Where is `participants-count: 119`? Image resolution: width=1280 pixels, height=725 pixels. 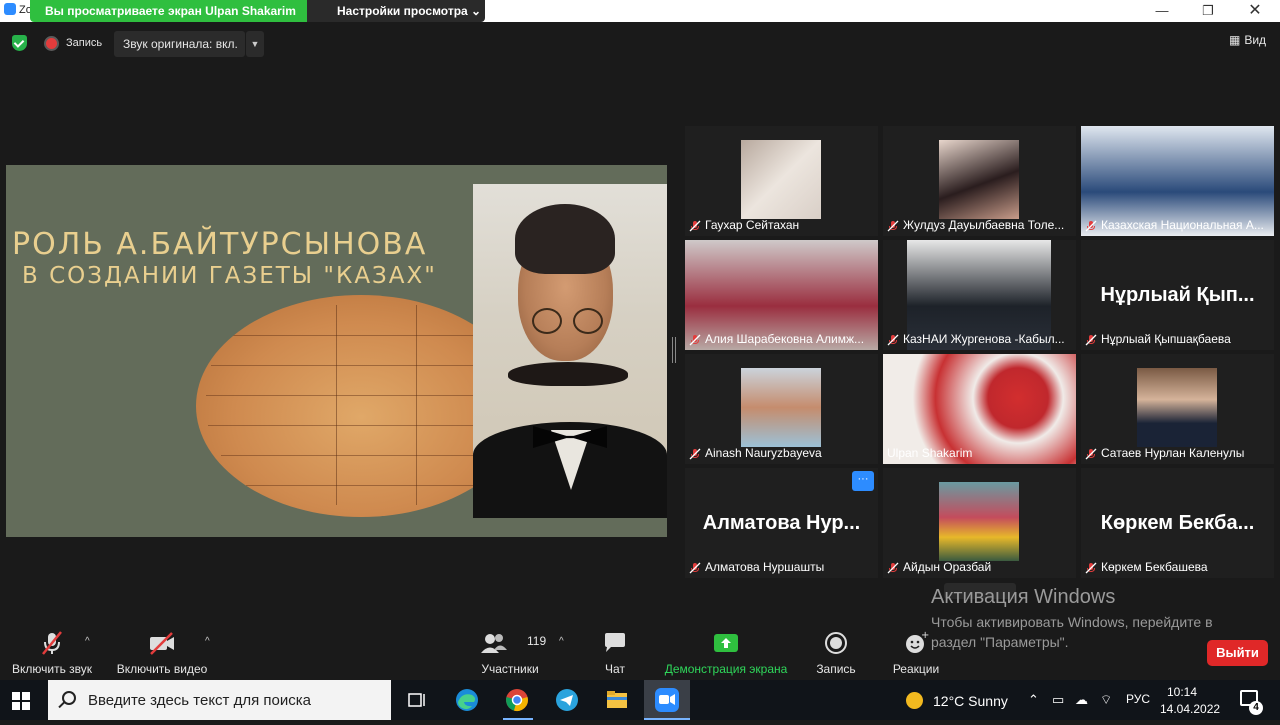 participants-count: 119 is located at coordinates (537, 641).